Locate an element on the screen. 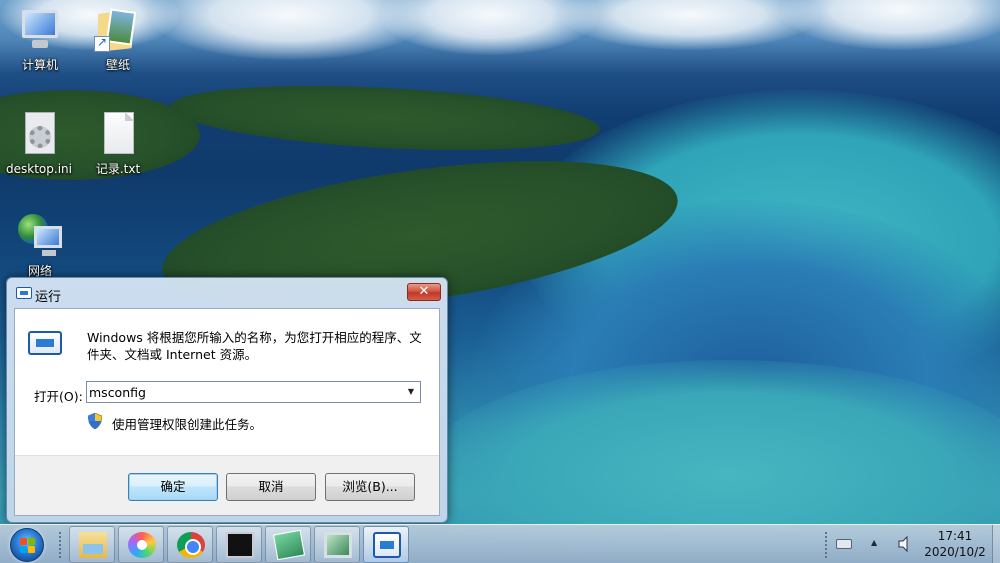 The width and height of the screenshot is (1000, 563). desktop-icon-record-txt: 记录.txt is located at coordinates (118, 143).